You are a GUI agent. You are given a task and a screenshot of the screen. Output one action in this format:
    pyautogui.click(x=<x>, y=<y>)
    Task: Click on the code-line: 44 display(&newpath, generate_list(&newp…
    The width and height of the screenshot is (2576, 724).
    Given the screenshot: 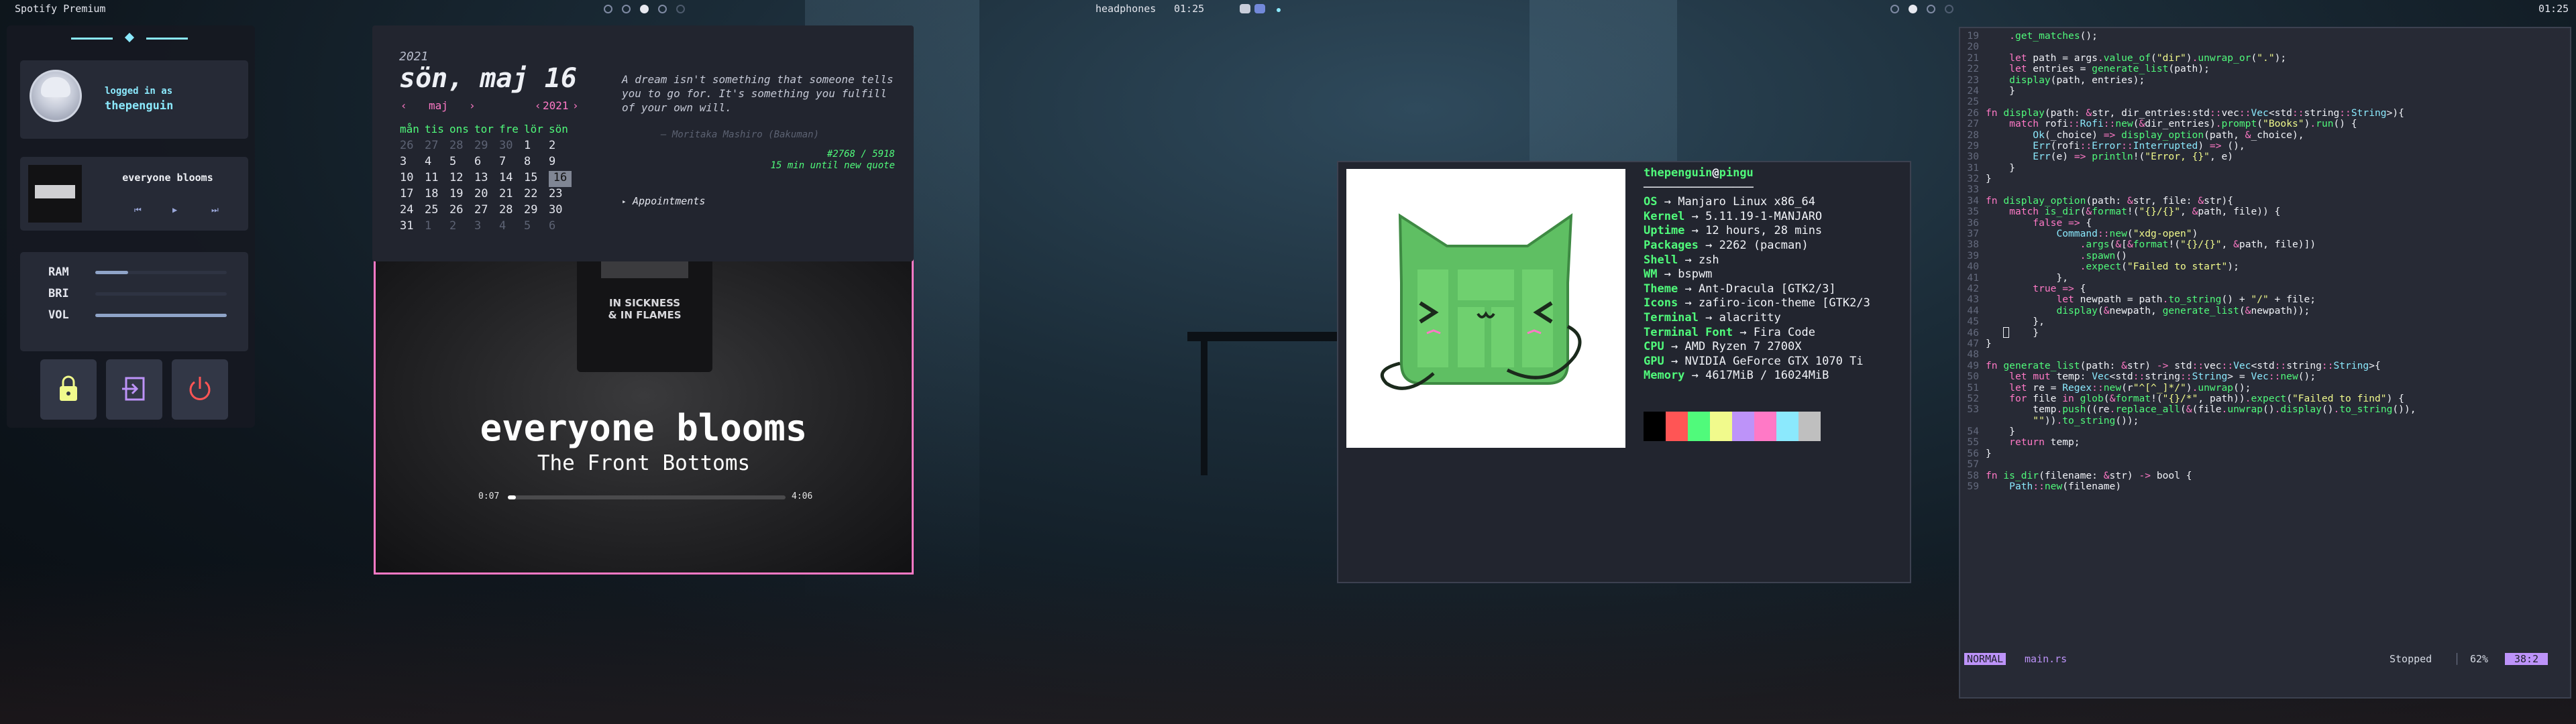 What is the action you would take?
    pyautogui.click(x=2265, y=310)
    